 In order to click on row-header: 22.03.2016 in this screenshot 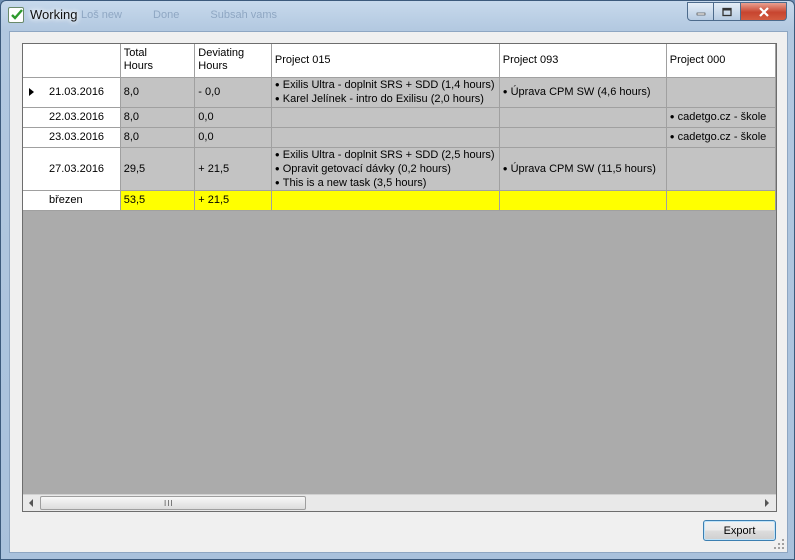, I will do `click(72, 117)`.